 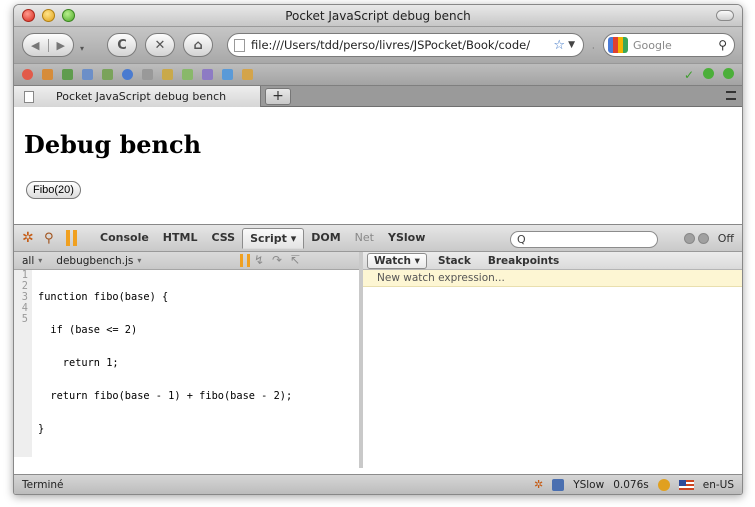 I want to click on forward-button: ▶, so click(x=60, y=45).